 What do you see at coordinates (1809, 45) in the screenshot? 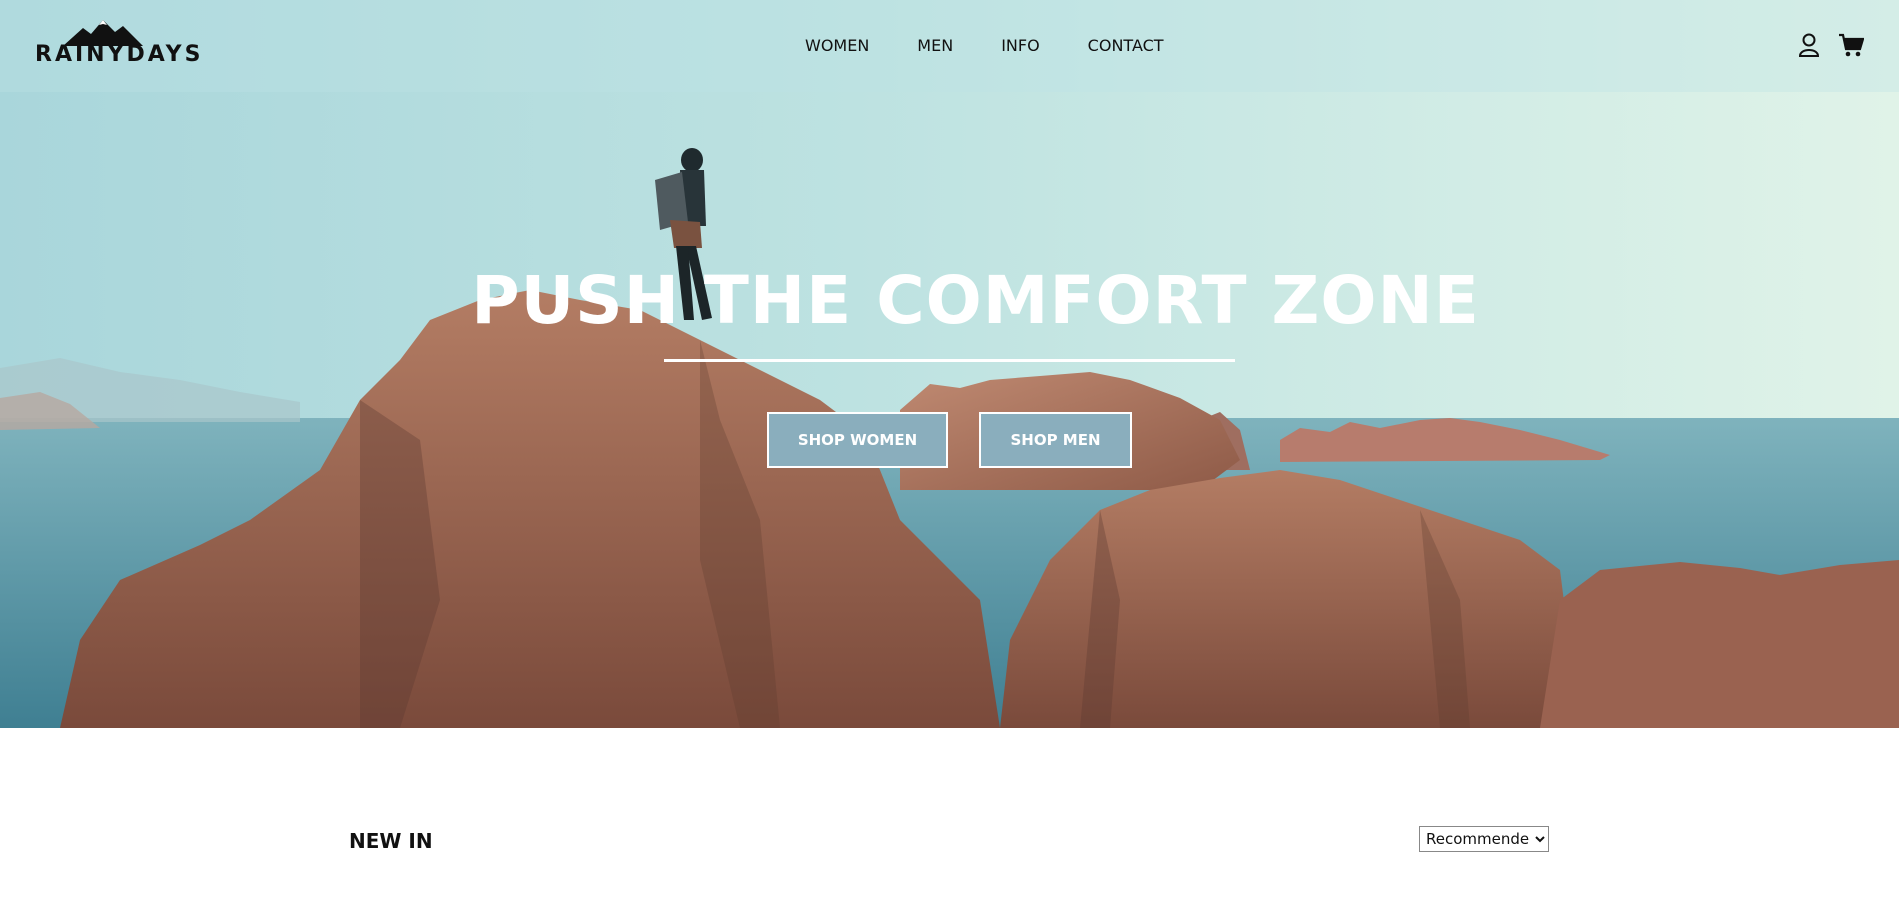
I see `user-icon` at bounding box center [1809, 45].